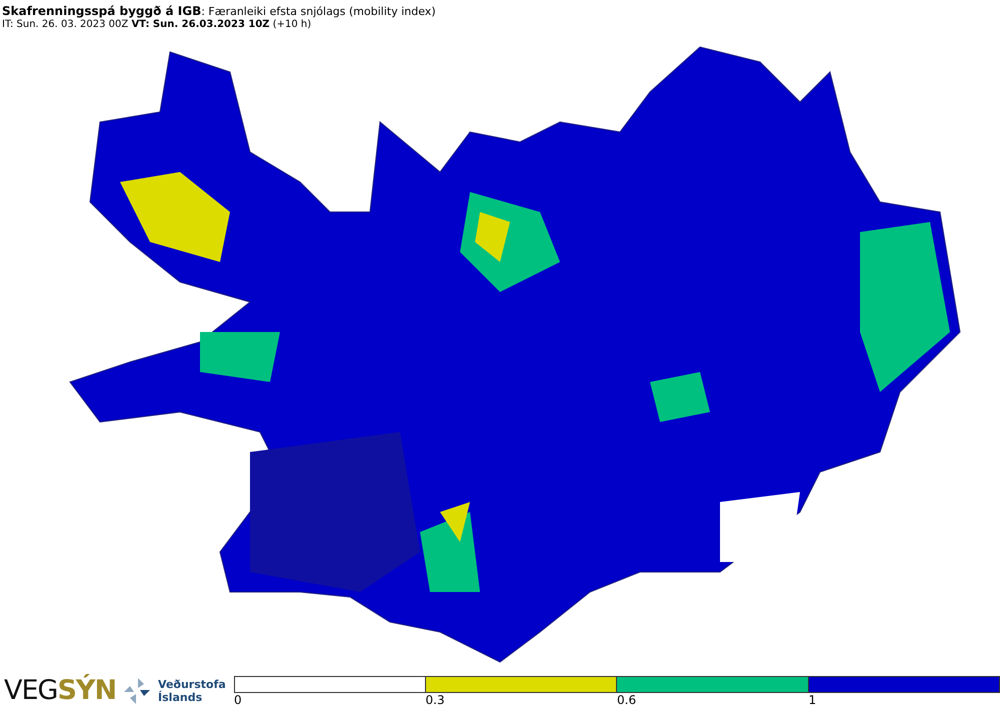 This screenshot has width=1000, height=709. Describe the element at coordinates (60, 690) in the screenshot. I see `vegsyn-logo: VEGSÝN` at that location.